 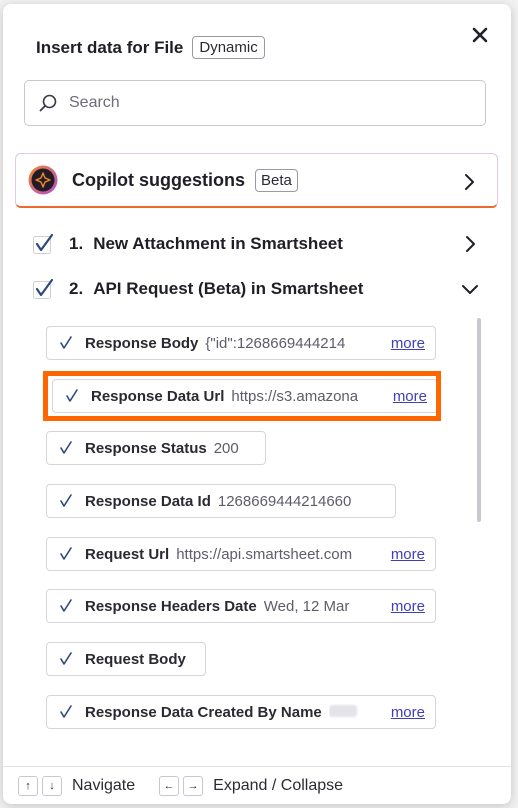 What do you see at coordinates (169, 785) in the screenshot?
I see `arrow-left-key-icon: ←` at bounding box center [169, 785].